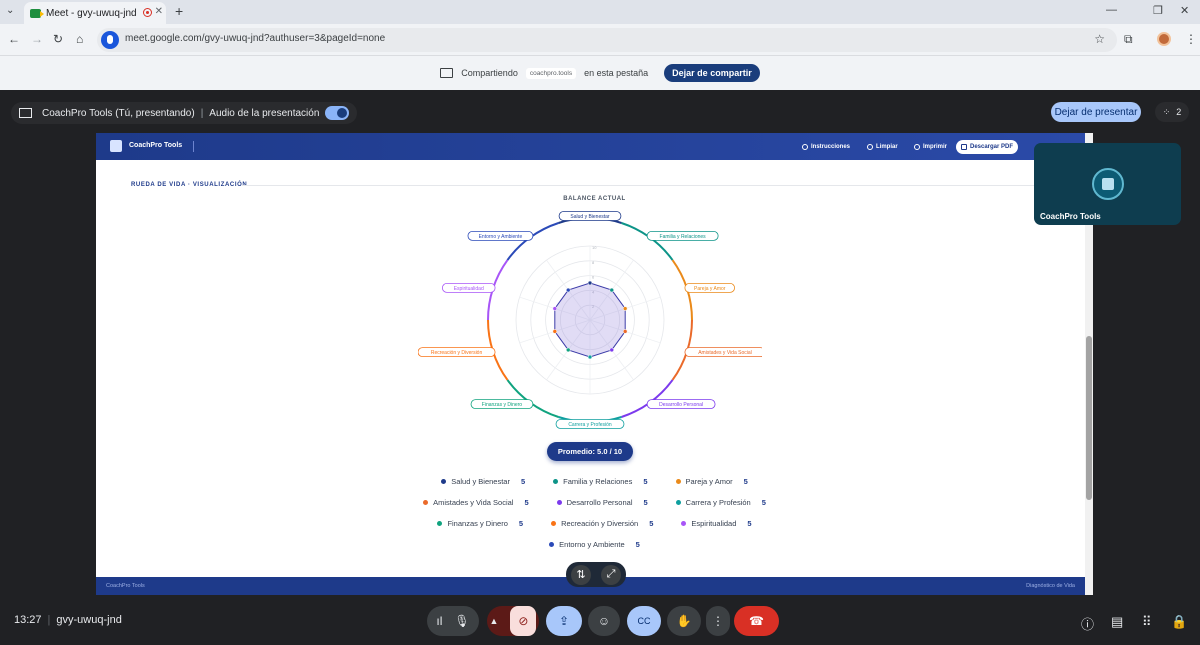 The image size is (1200, 645). Describe the element at coordinates (532, 241) in the screenshot. I see `outer-ring-segment` at that location.